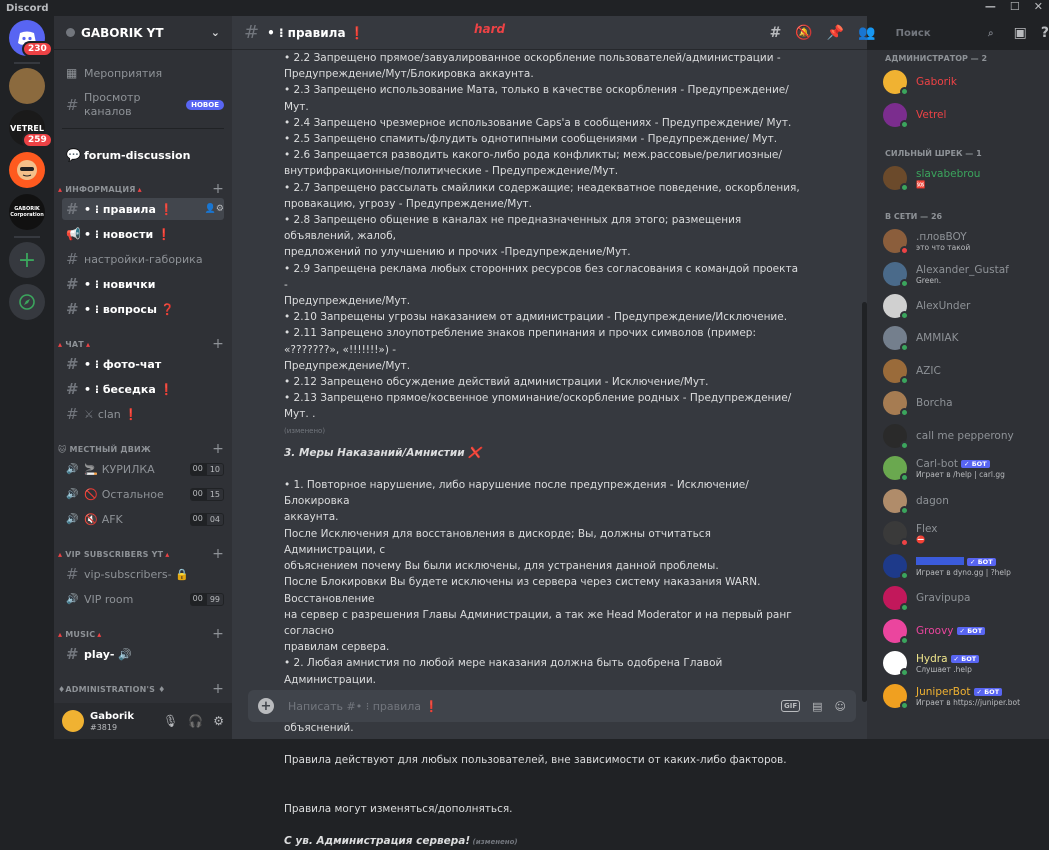  Describe the element at coordinates (921, 539) in the screenshot. I see `member-status-text: ⛔` at that location.